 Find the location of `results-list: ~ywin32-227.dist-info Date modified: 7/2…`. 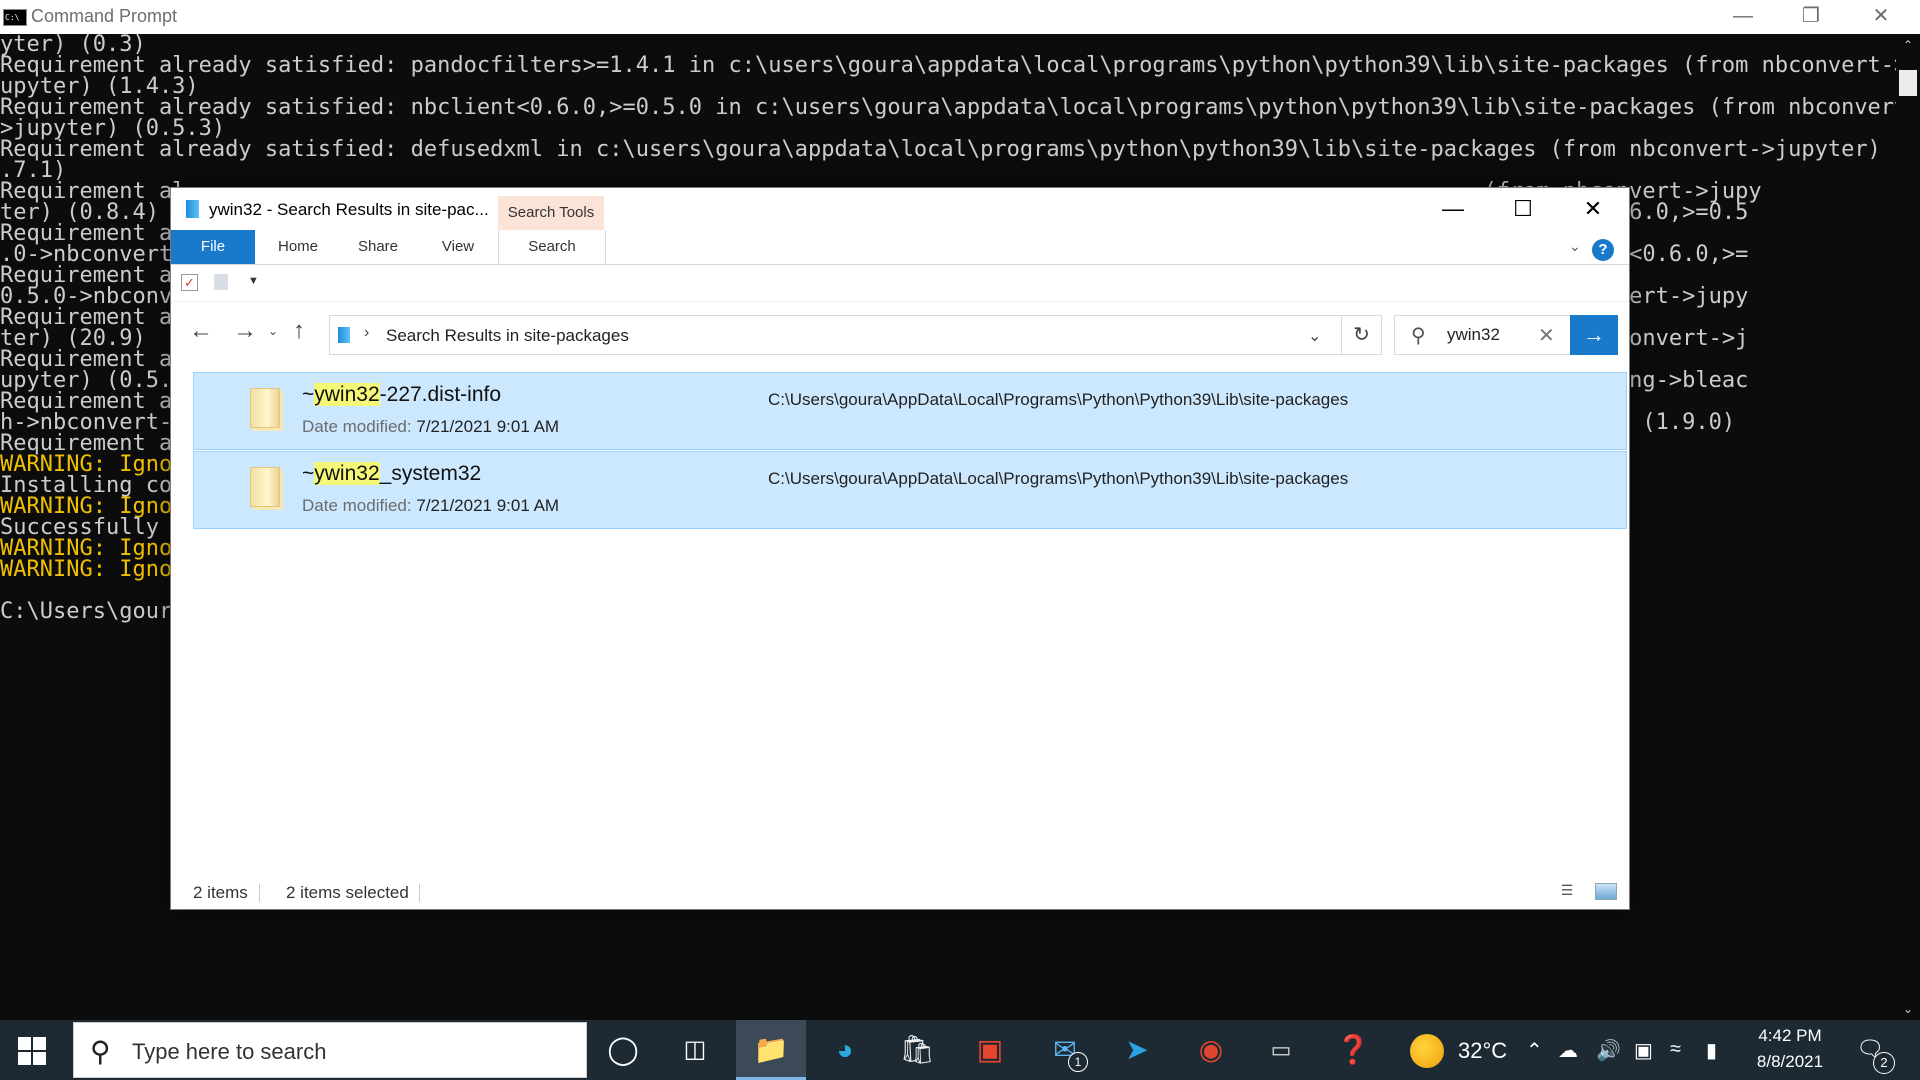

results-list: ~ywin32-227.dist-info Date modified: 7/2… is located at coordinates (911, 451).